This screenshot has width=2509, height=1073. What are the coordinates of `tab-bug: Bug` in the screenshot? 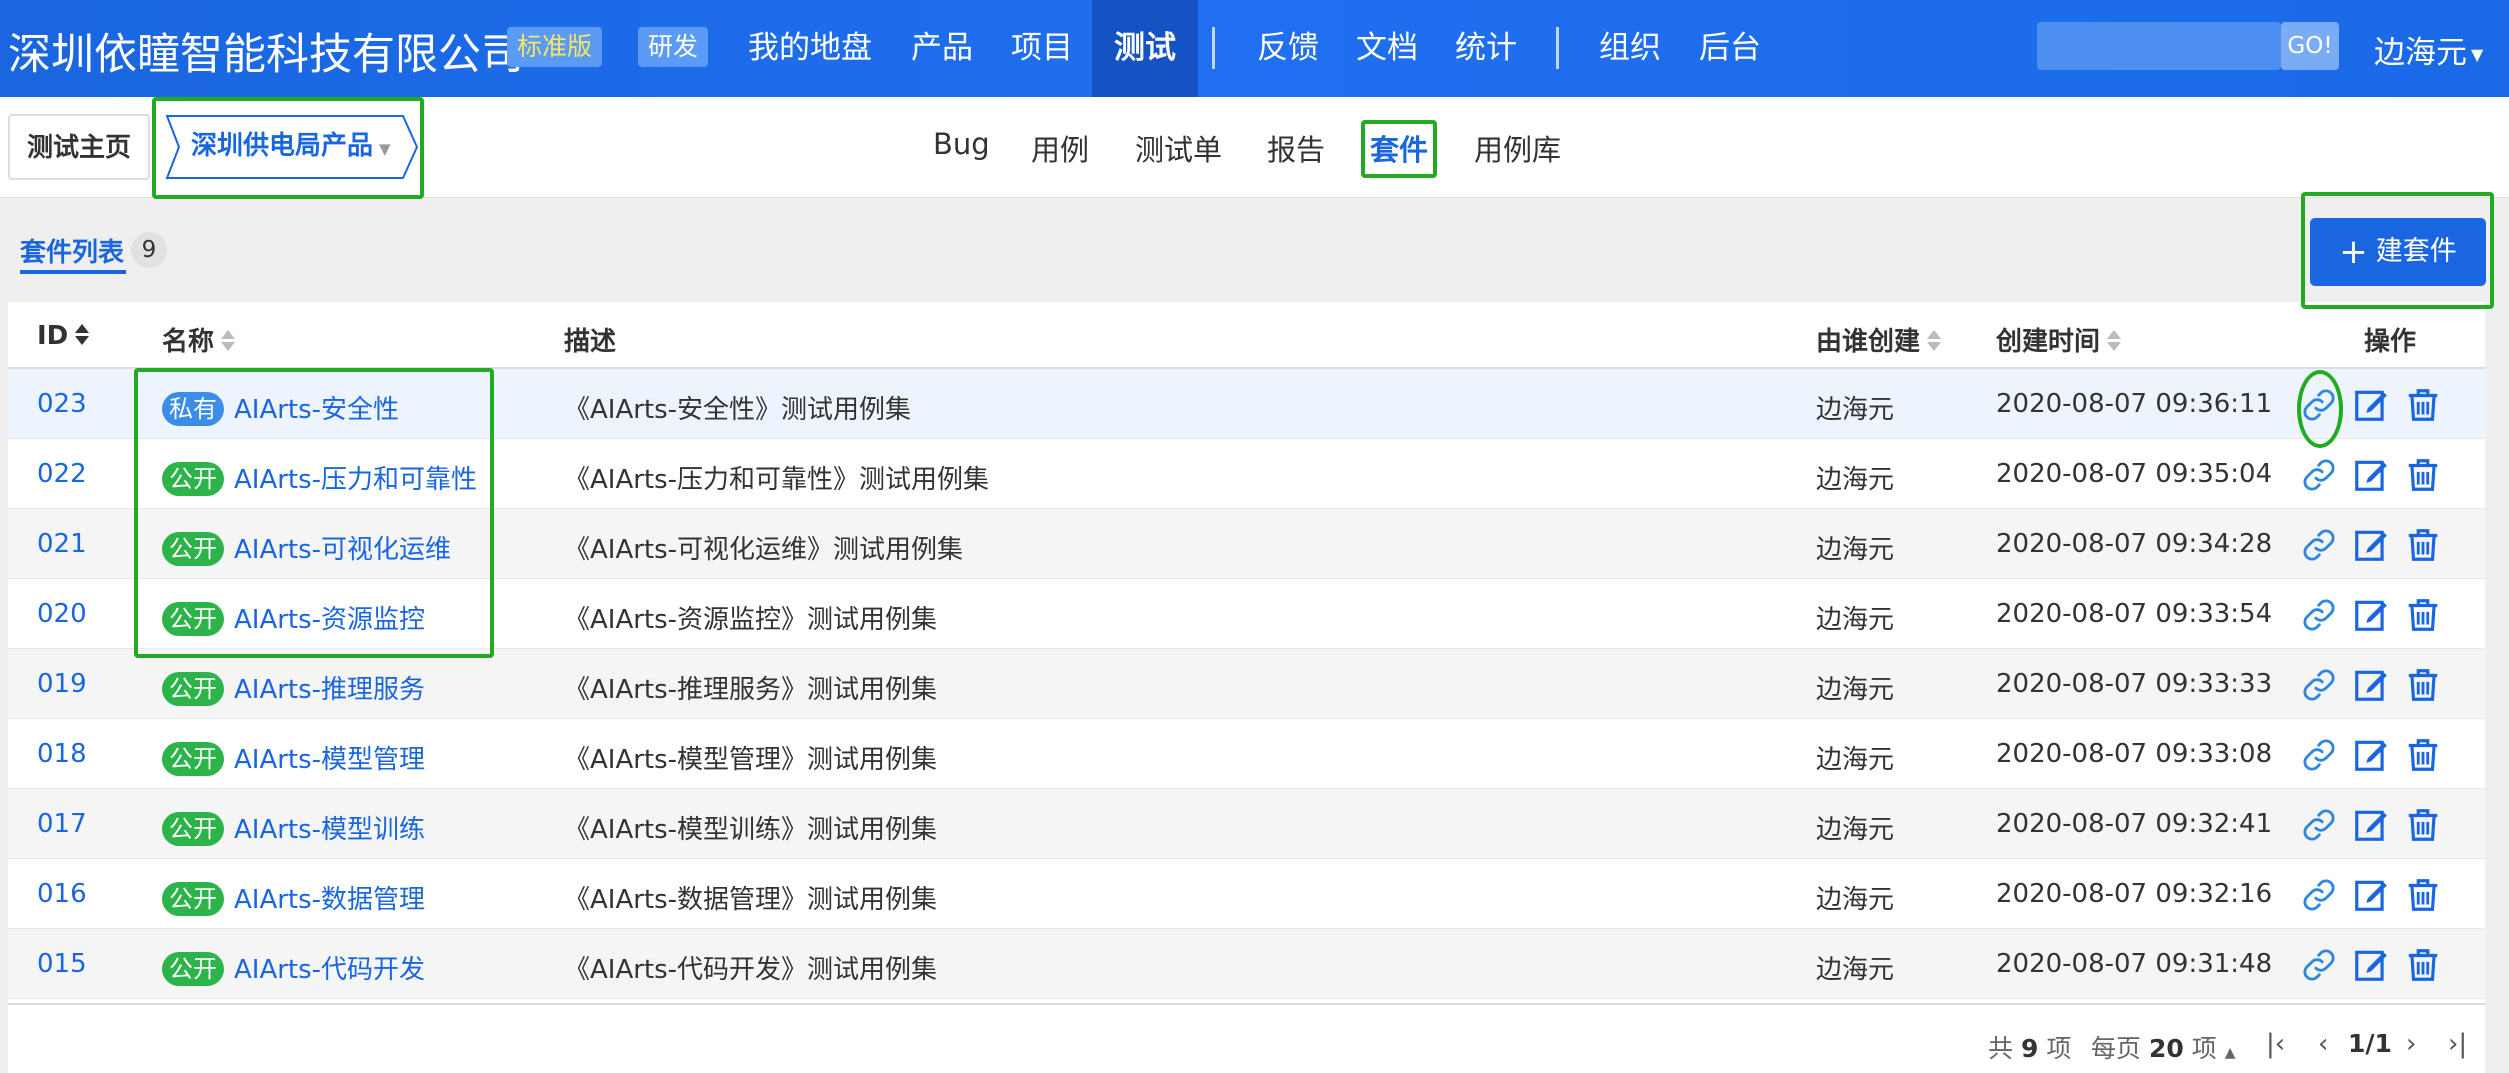 It's located at (961, 144).